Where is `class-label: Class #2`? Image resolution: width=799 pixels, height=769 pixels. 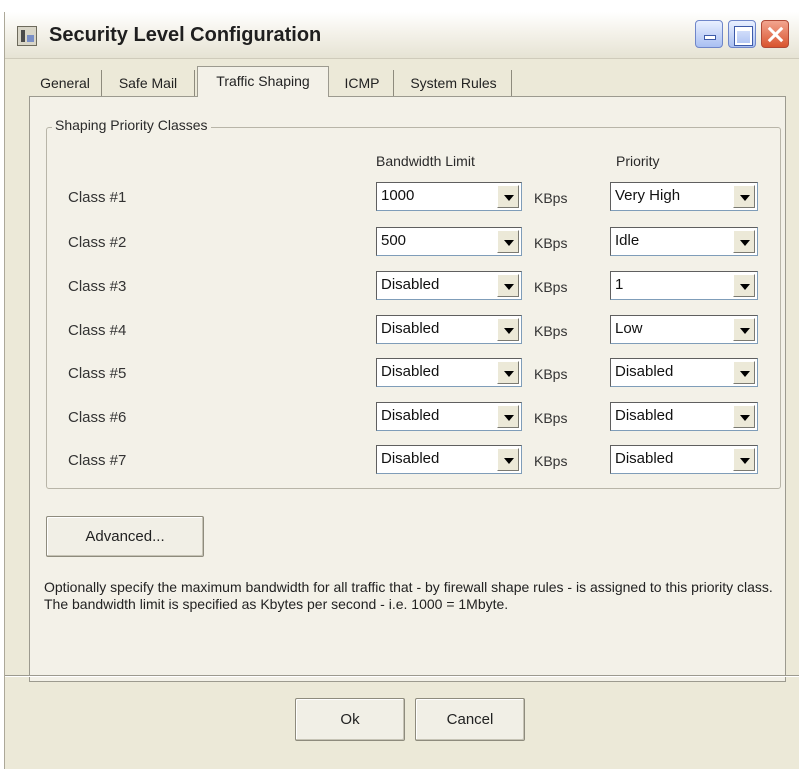
class-label: Class #2 is located at coordinates (97, 242).